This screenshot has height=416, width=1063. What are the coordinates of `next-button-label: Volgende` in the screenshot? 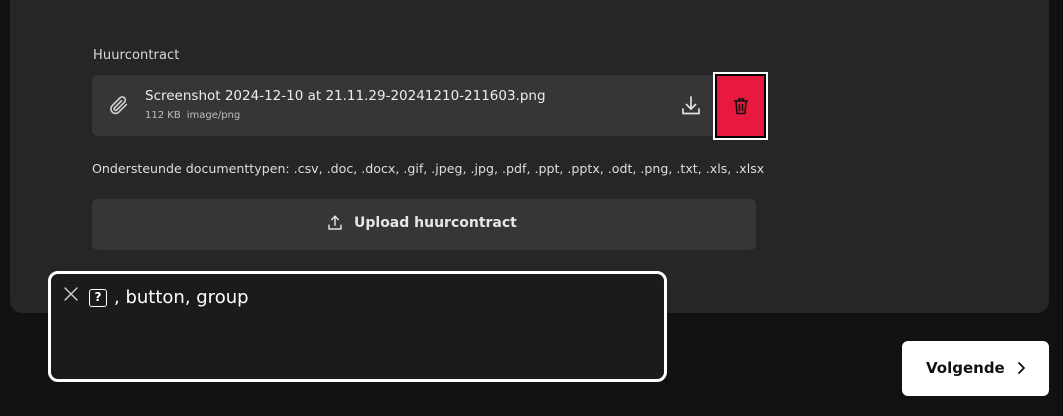 It's located at (965, 368).